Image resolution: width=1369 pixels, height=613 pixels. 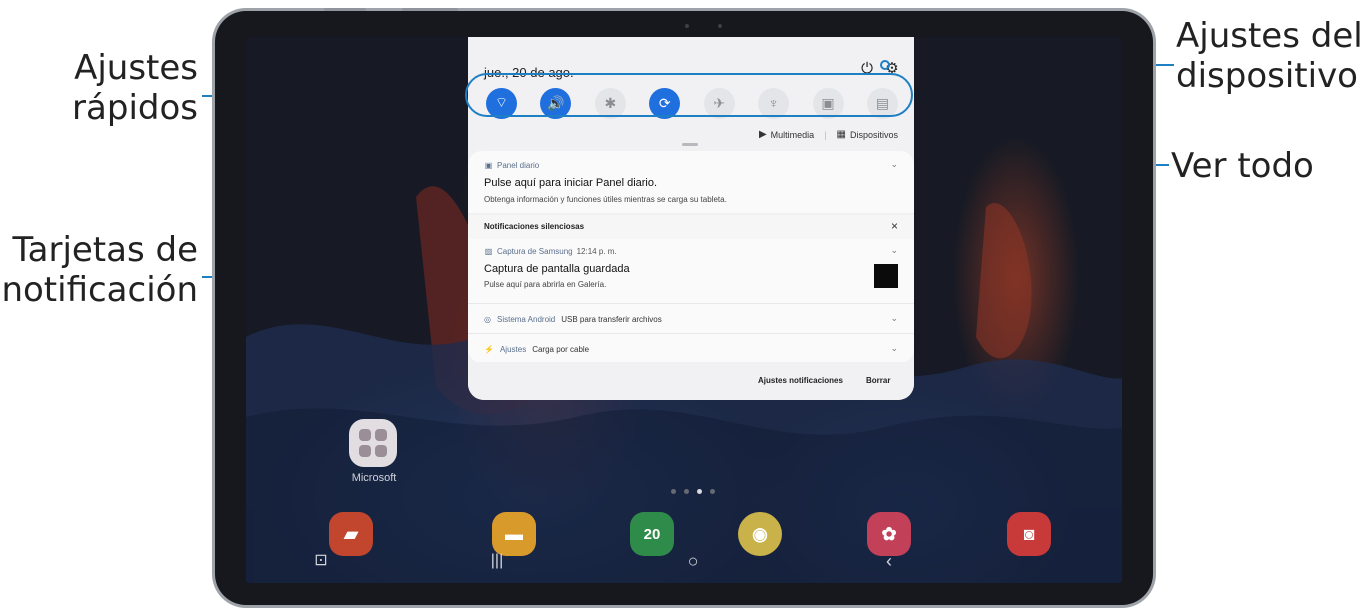 I want to click on bolt-icon: ⚡, so click(x=489, y=349).